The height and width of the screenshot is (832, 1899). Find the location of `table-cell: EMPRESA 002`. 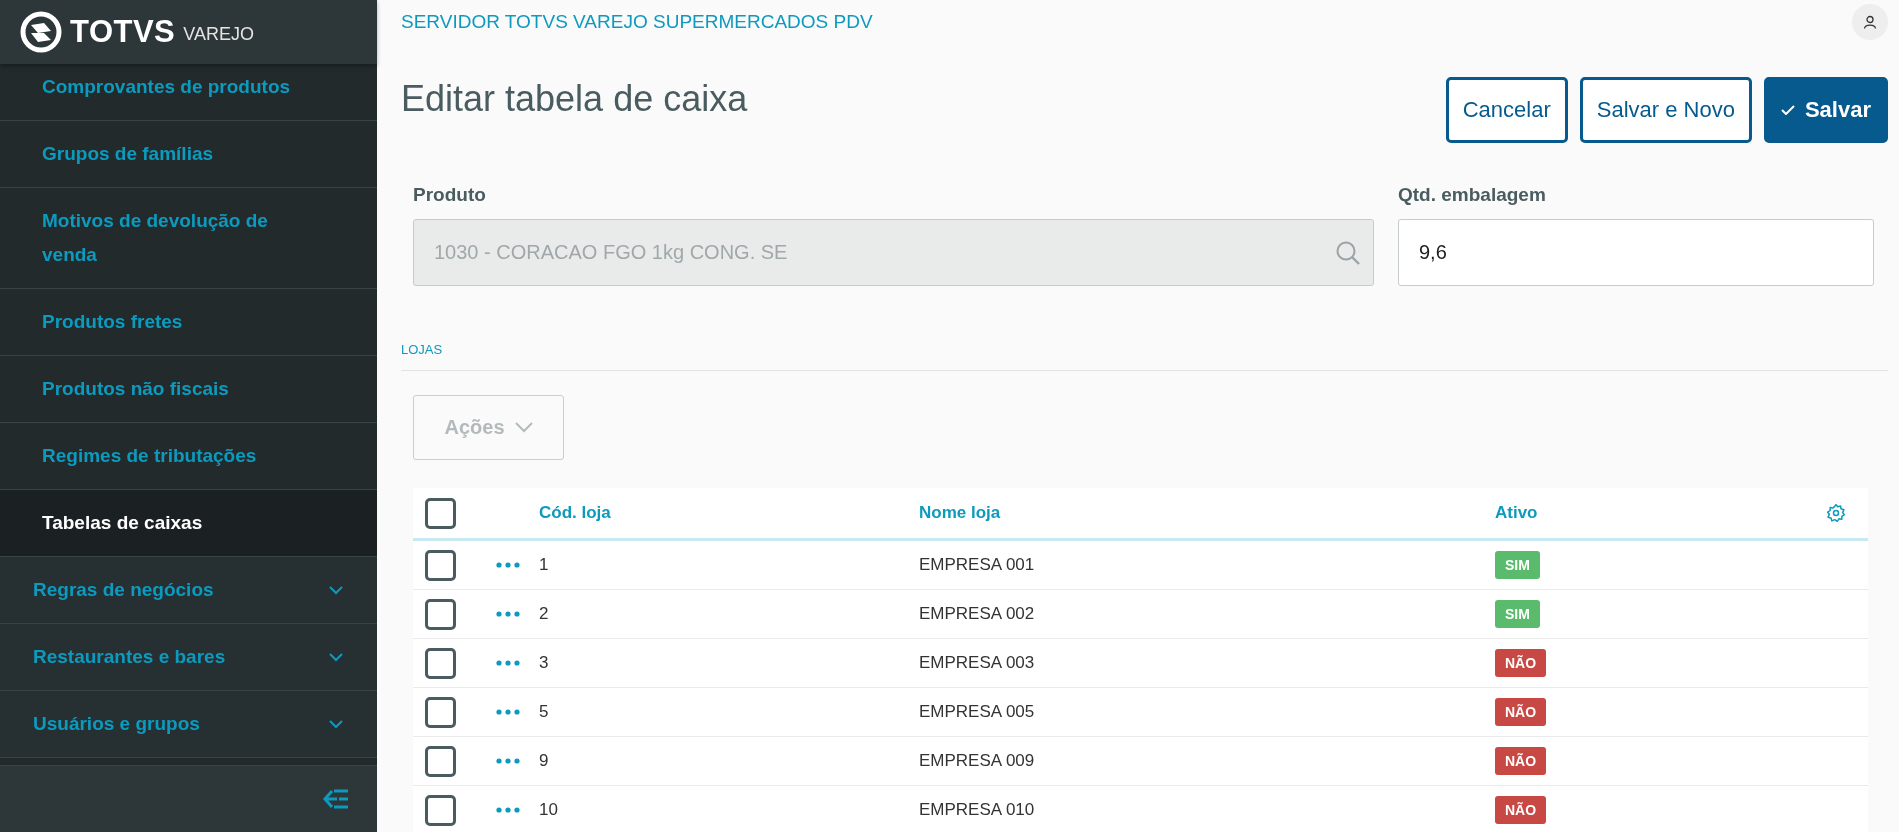

table-cell: EMPRESA 002 is located at coordinates (977, 613).